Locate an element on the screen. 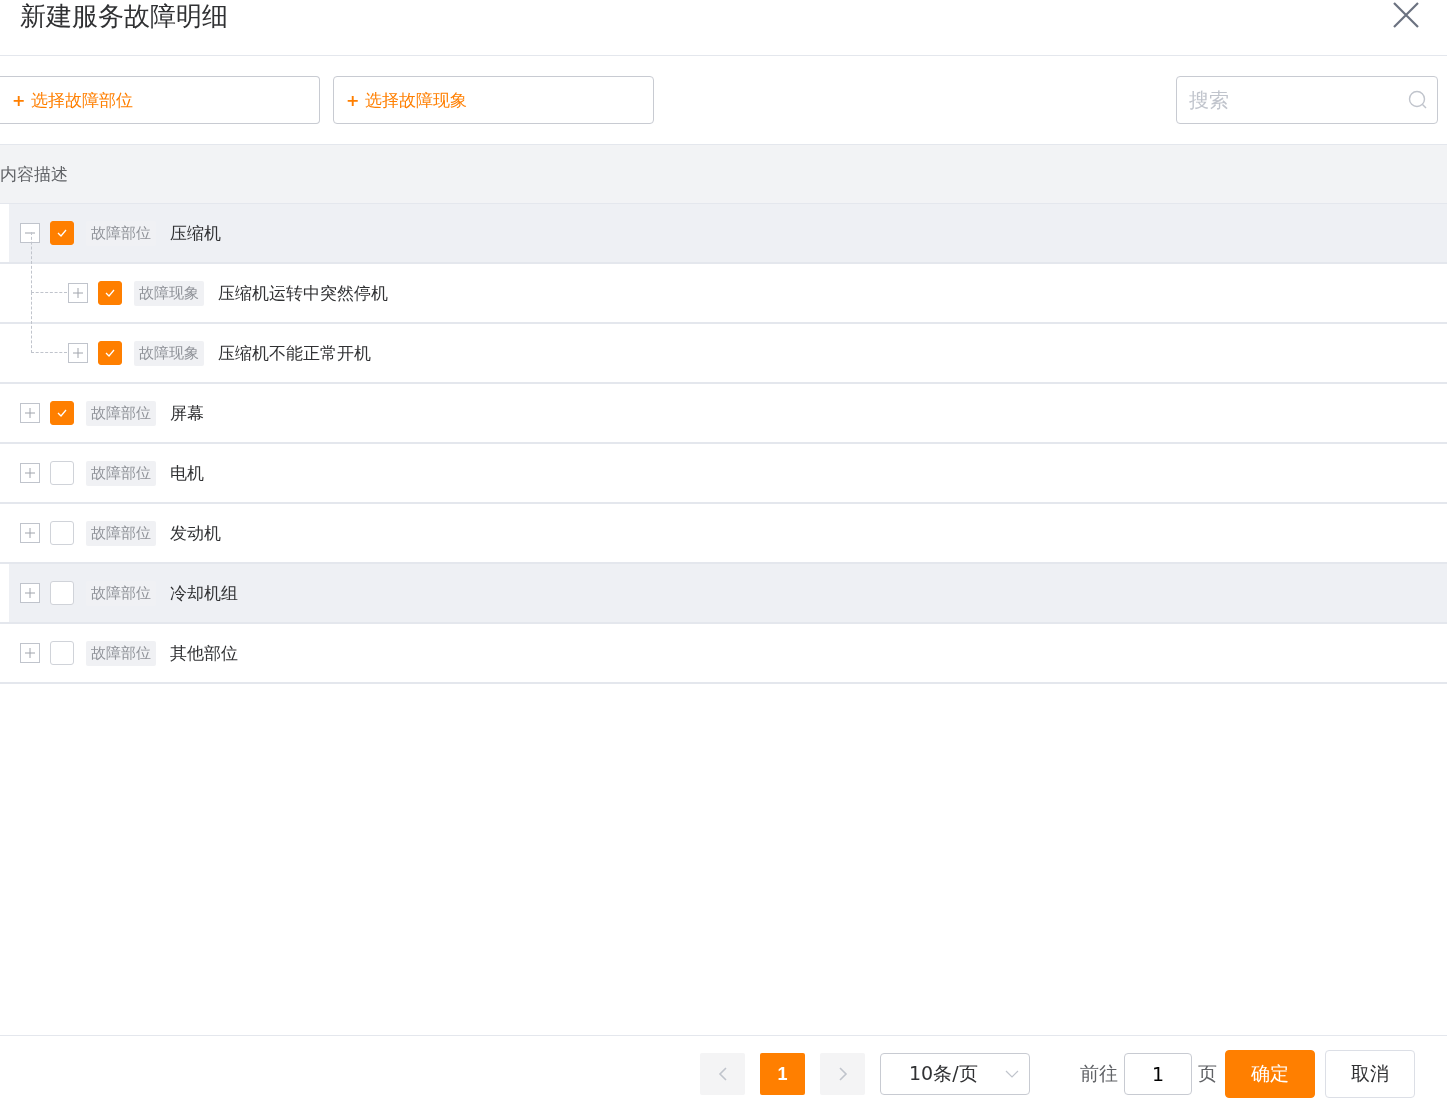 The height and width of the screenshot is (1112, 1447). chevron-right-icon is located at coordinates (842, 1074).